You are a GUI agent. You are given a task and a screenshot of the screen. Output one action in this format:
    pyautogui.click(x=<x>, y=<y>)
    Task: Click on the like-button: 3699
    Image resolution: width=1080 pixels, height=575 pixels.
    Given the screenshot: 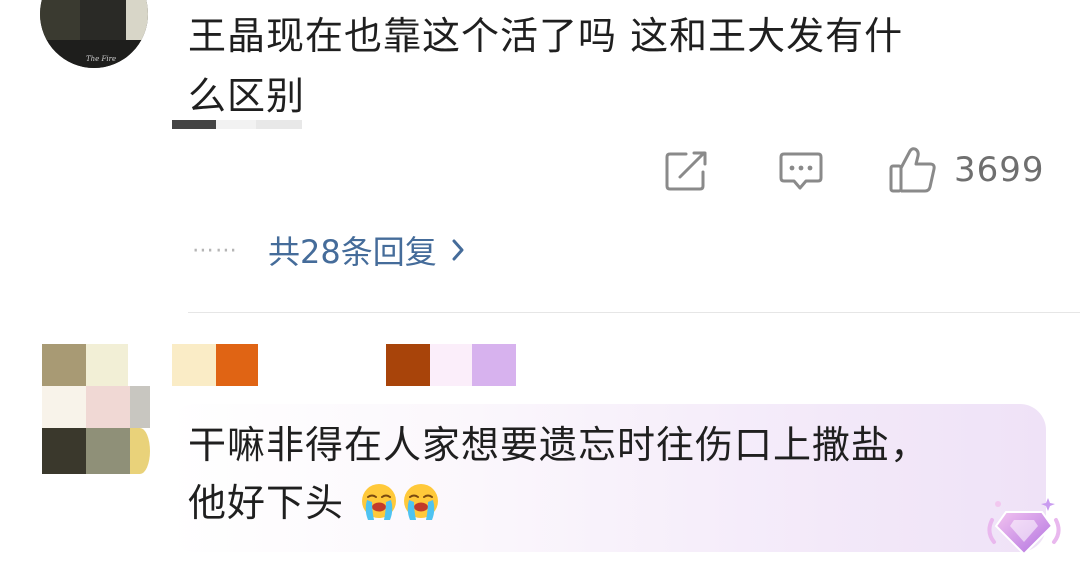 What is the action you would take?
    pyautogui.click(x=966, y=170)
    